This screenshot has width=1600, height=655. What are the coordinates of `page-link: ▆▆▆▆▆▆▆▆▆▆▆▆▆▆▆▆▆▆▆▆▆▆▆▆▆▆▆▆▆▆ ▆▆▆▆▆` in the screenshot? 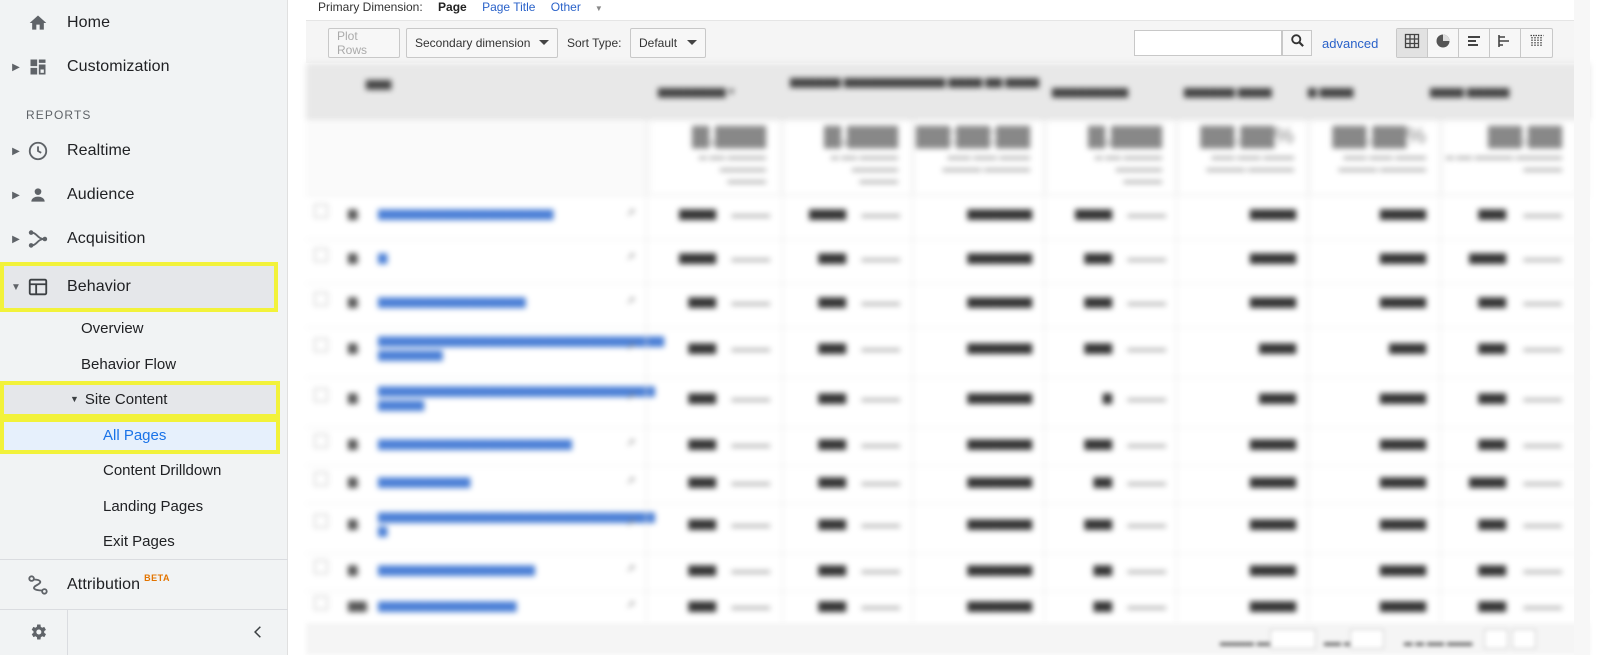 It's located at (516, 397).